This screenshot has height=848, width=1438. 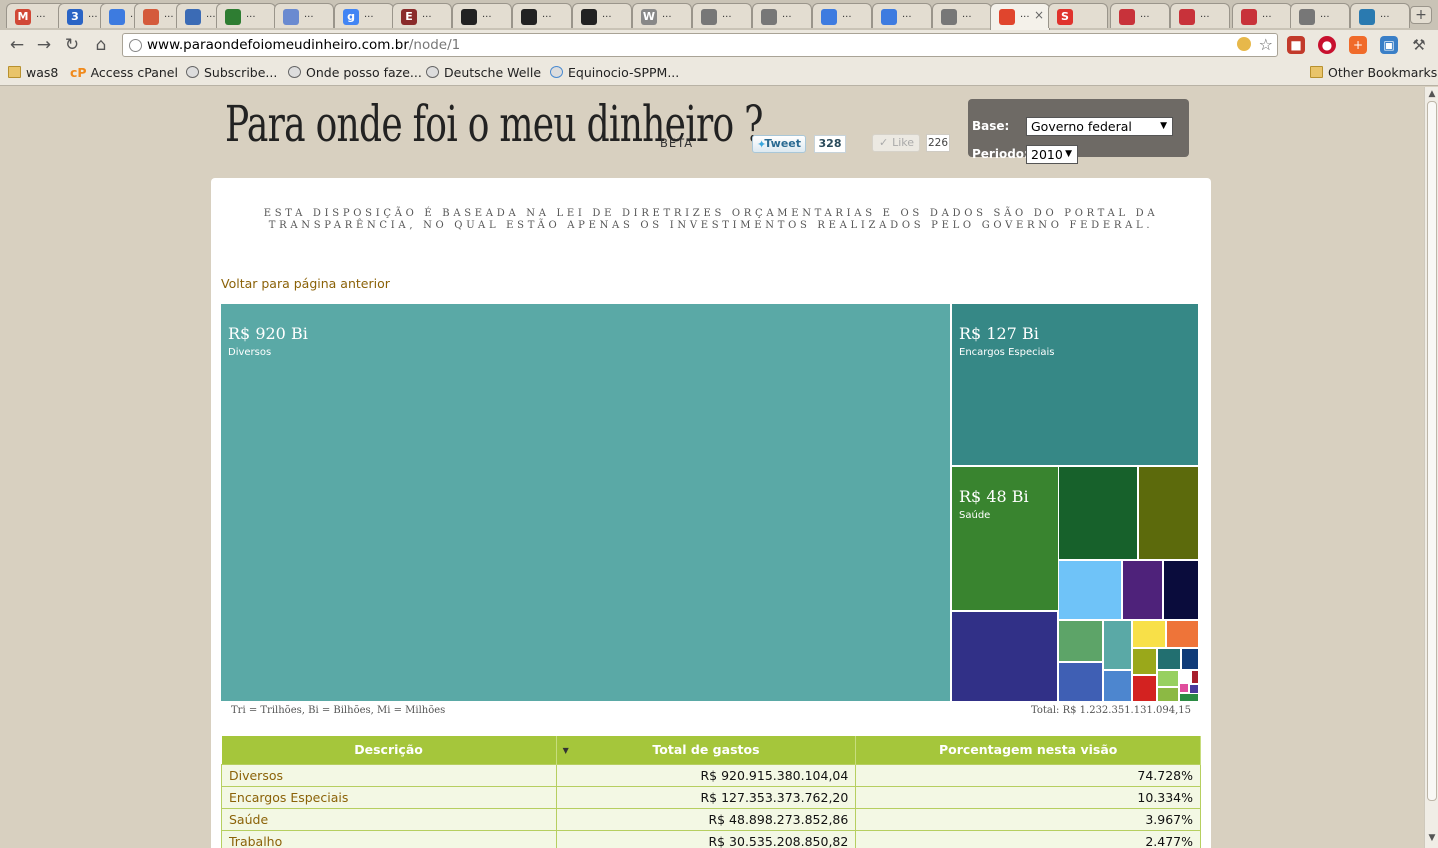 I want to click on new-tab-button: +, so click(x=1421, y=15).